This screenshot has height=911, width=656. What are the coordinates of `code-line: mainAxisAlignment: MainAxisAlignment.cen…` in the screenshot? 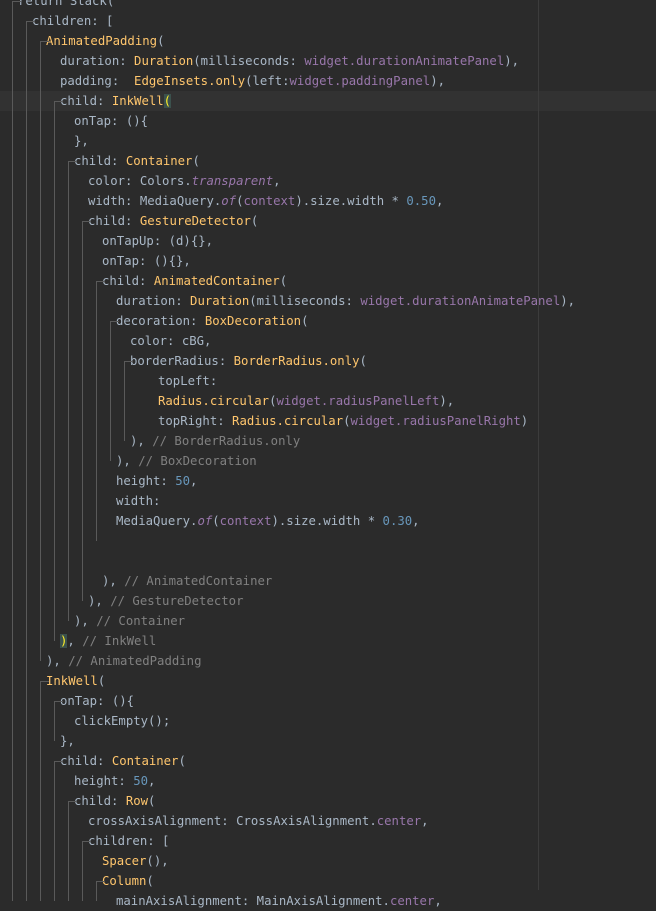 It's located at (328, 901).